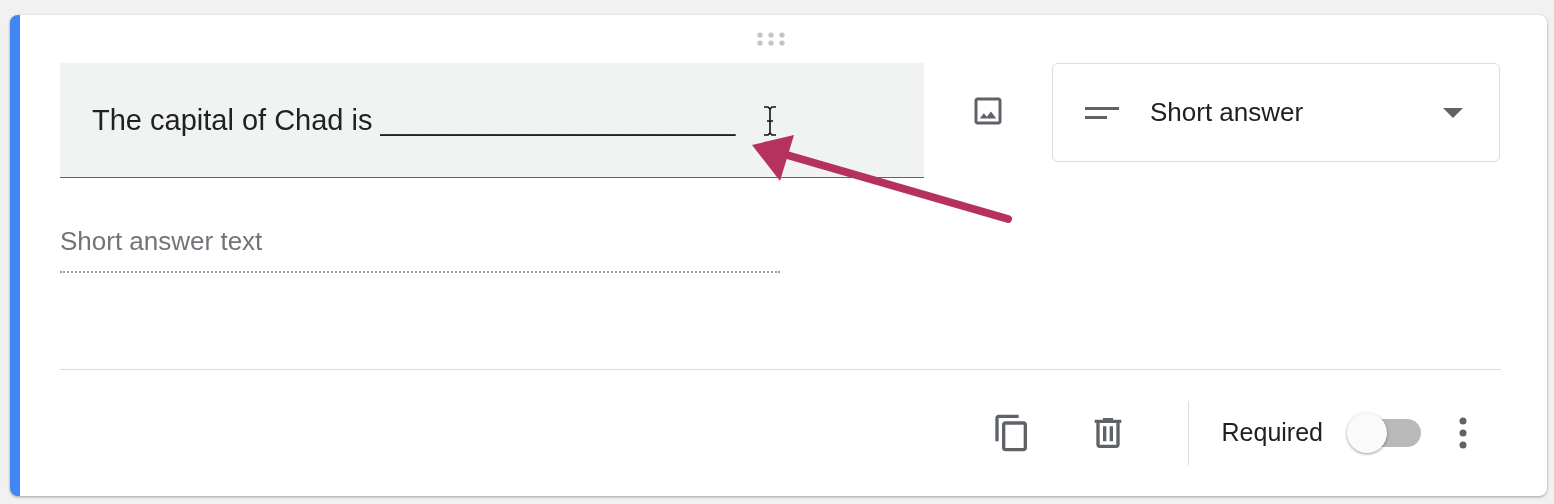  What do you see at coordinates (1453, 112) in the screenshot?
I see `dropdown-caret-icon` at bounding box center [1453, 112].